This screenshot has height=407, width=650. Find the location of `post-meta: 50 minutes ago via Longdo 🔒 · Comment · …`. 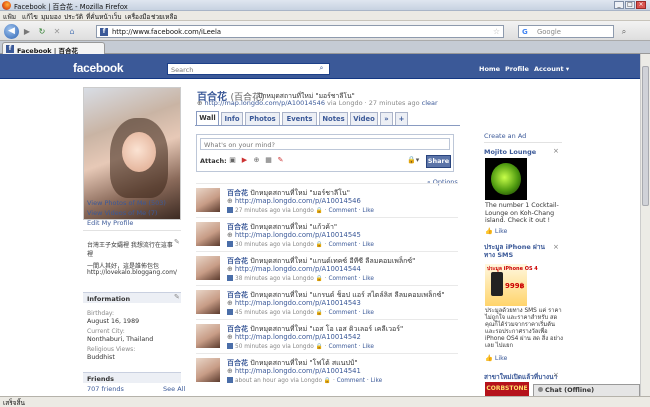

post-meta: 50 minutes ago via Longdo 🔒 · Comment · … is located at coordinates (300, 346).